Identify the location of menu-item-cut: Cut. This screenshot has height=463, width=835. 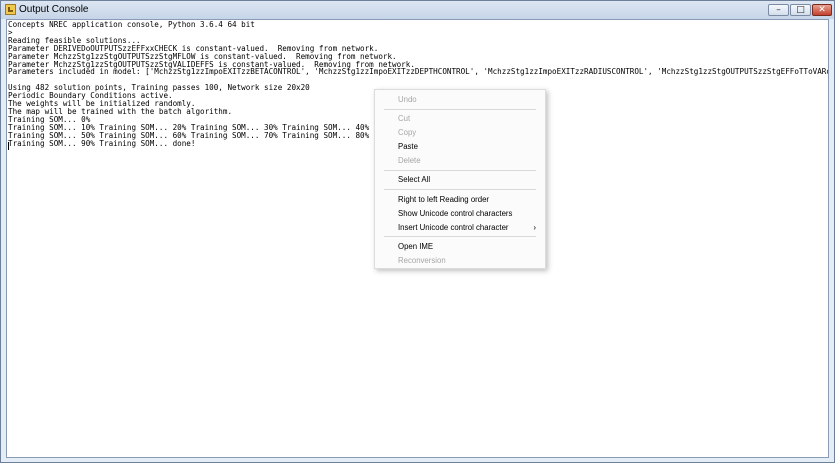
(460, 118).